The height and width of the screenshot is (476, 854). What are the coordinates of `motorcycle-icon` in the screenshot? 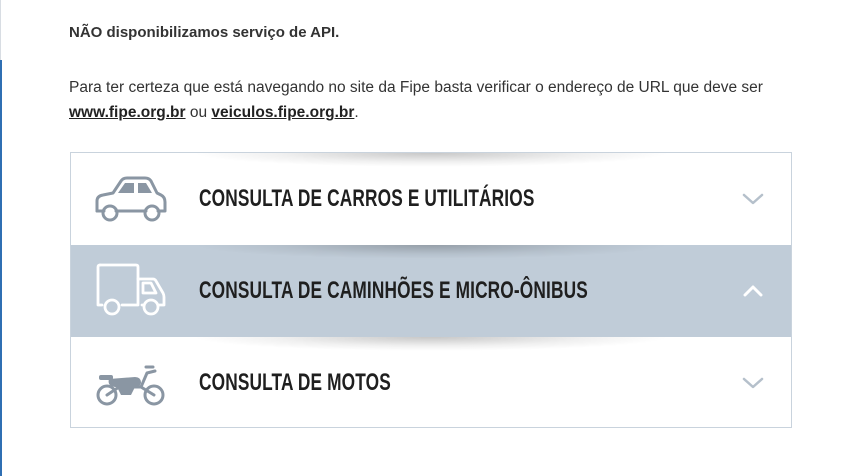 It's located at (130, 385).